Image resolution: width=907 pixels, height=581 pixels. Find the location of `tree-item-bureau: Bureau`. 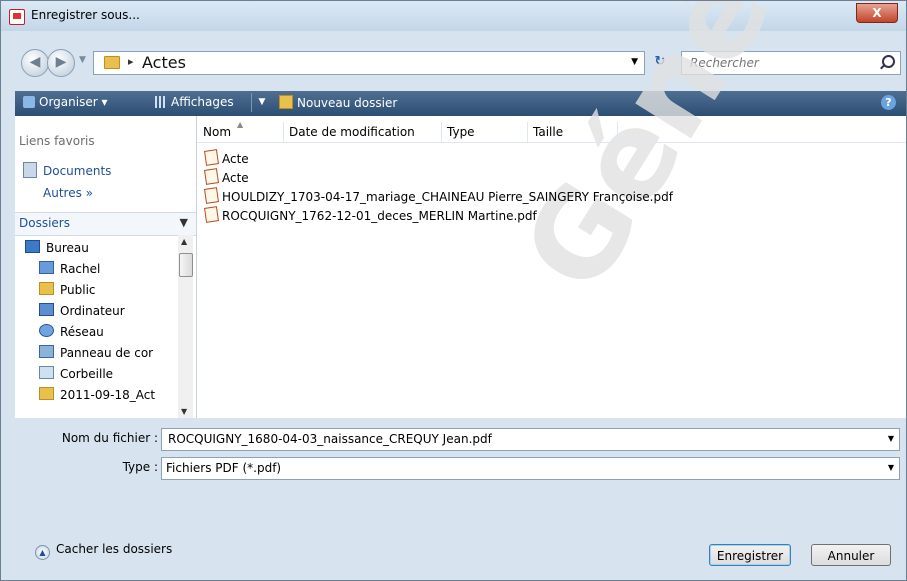

tree-item-bureau: Bureau is located at coordinates (57, 247).